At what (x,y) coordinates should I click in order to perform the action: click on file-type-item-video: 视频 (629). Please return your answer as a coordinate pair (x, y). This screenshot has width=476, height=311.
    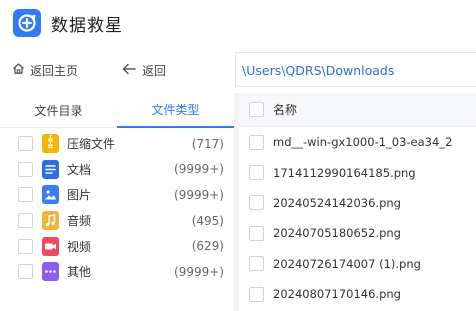
    Looking at the image, I should click on (117, 246).